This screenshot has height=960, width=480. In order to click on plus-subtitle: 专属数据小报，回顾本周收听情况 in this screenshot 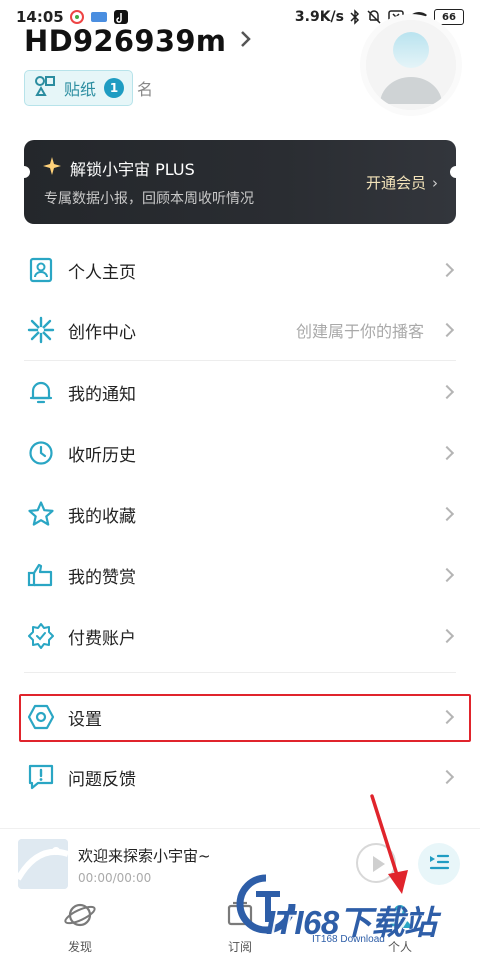, I will do `click(149, 199)`.